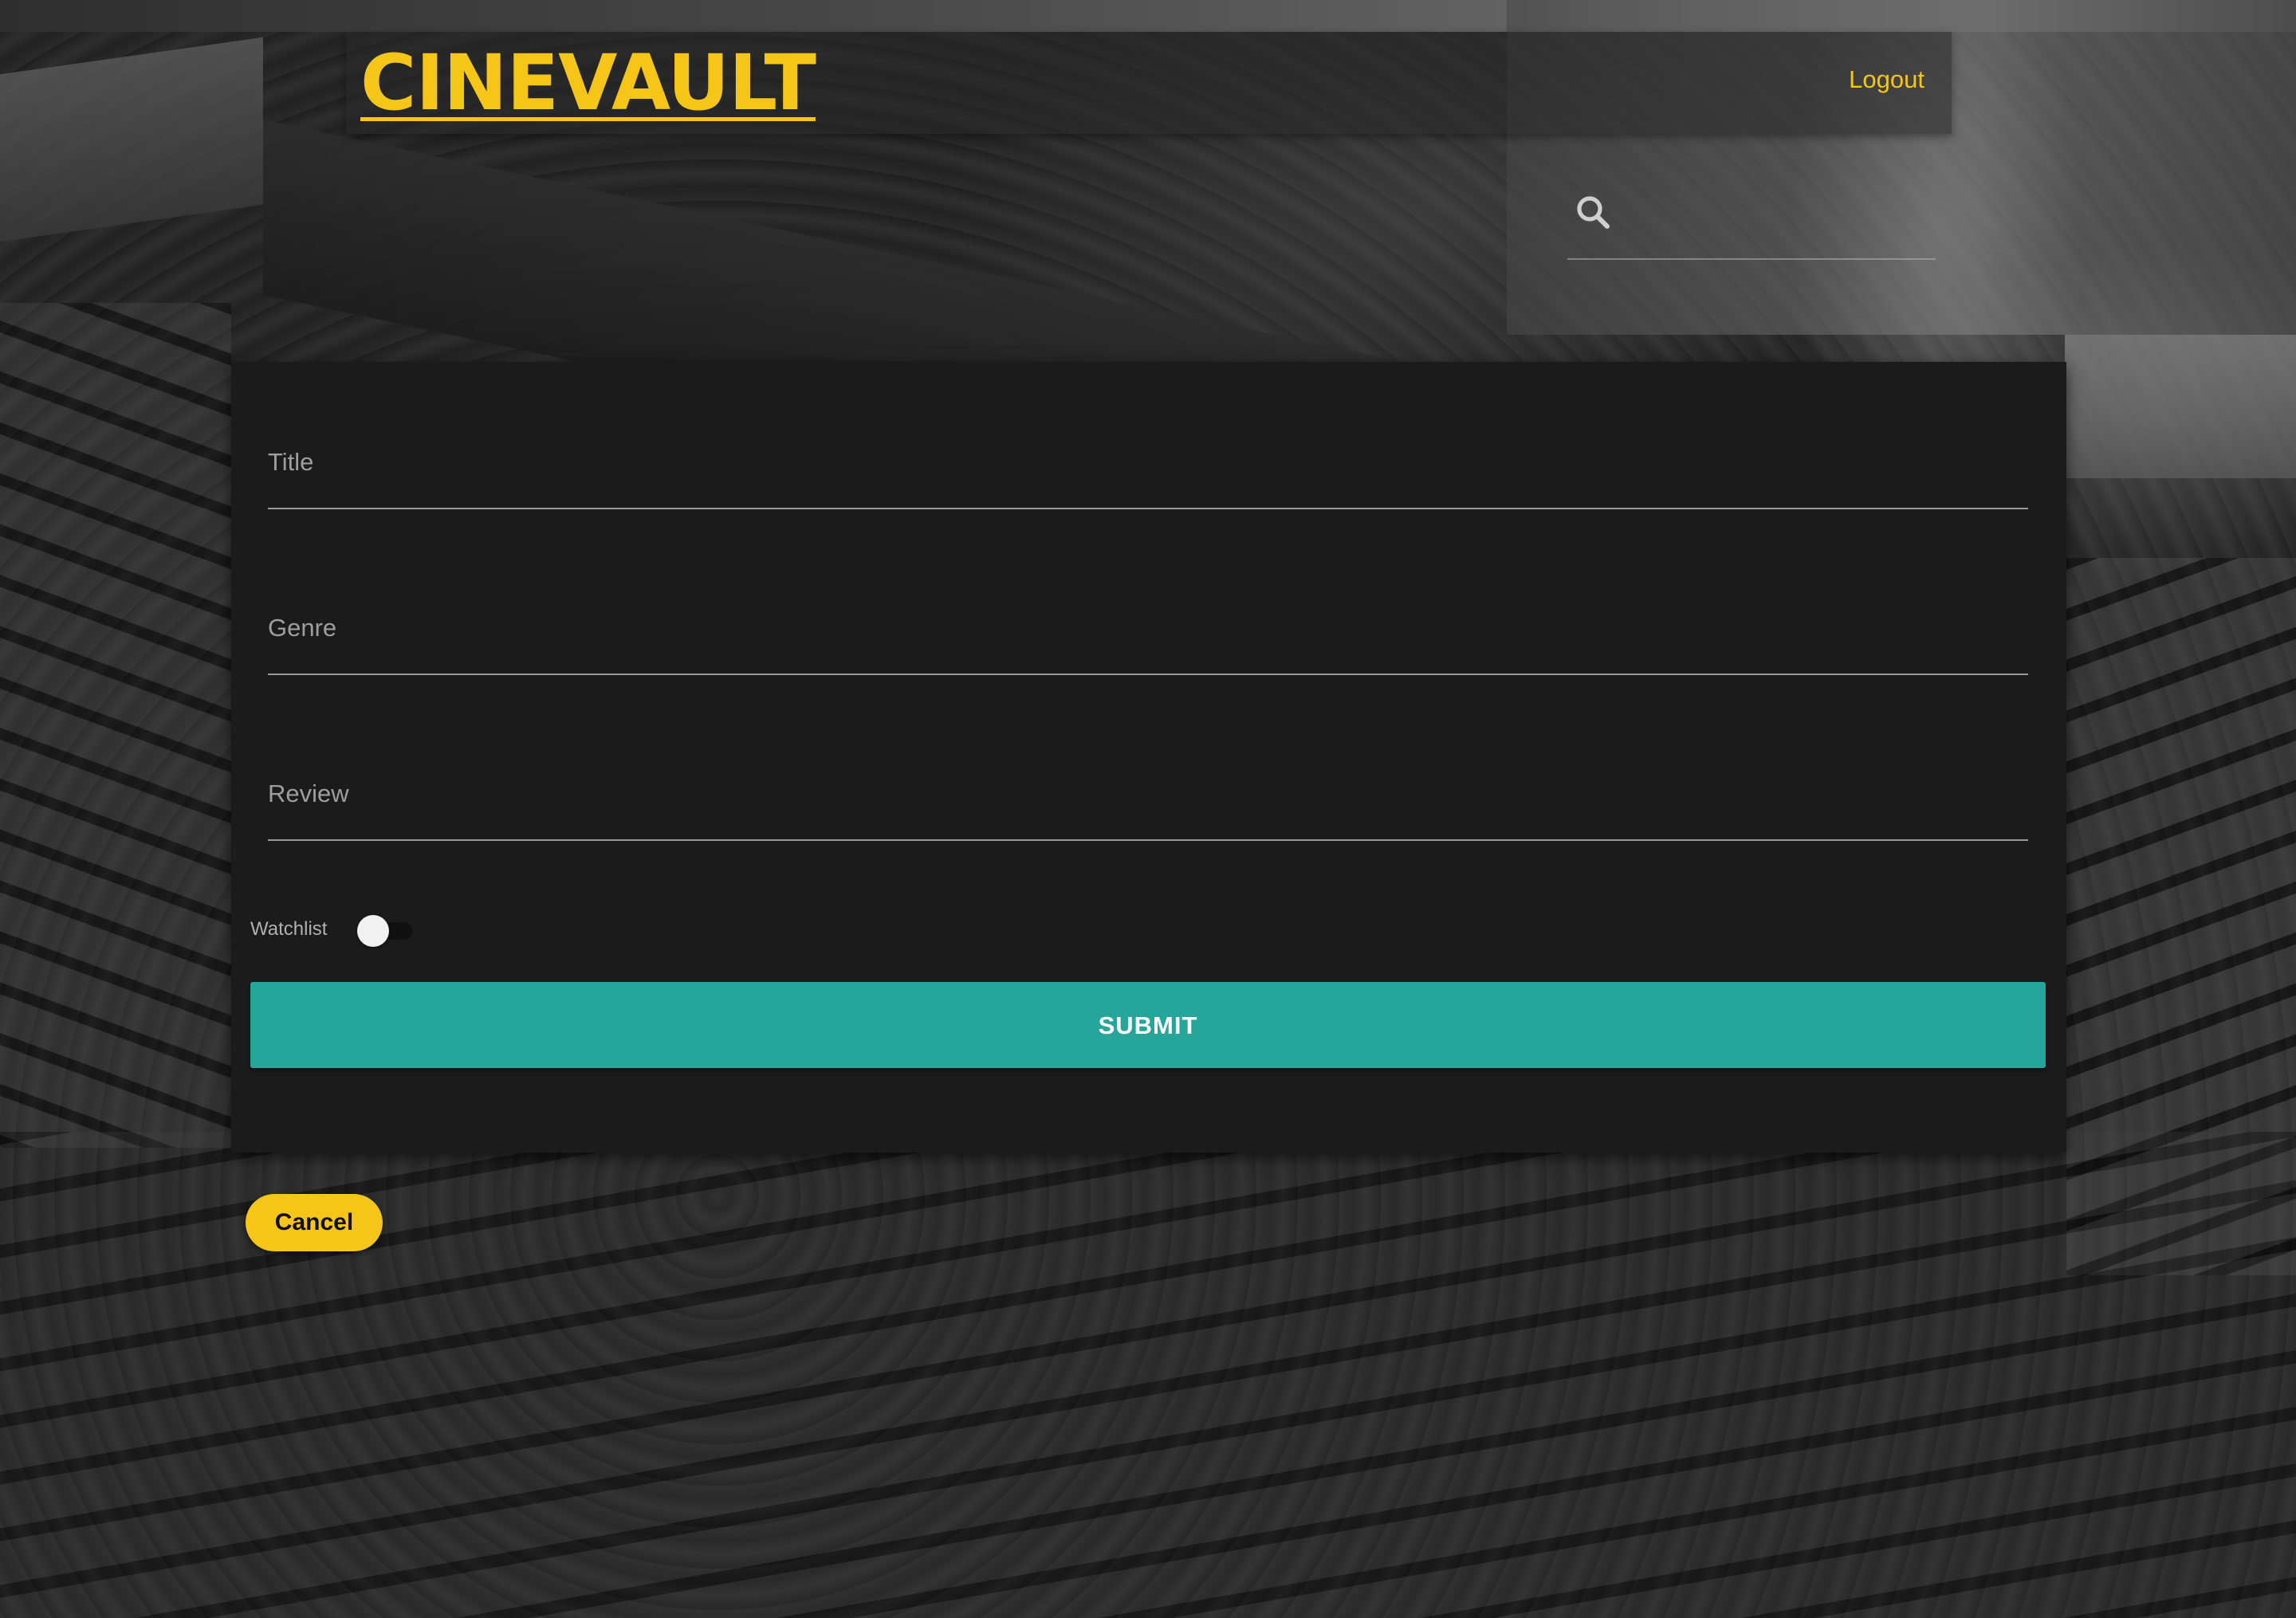  I want to click on brand-logo-link: CINEVAULT, so click(588, 83).